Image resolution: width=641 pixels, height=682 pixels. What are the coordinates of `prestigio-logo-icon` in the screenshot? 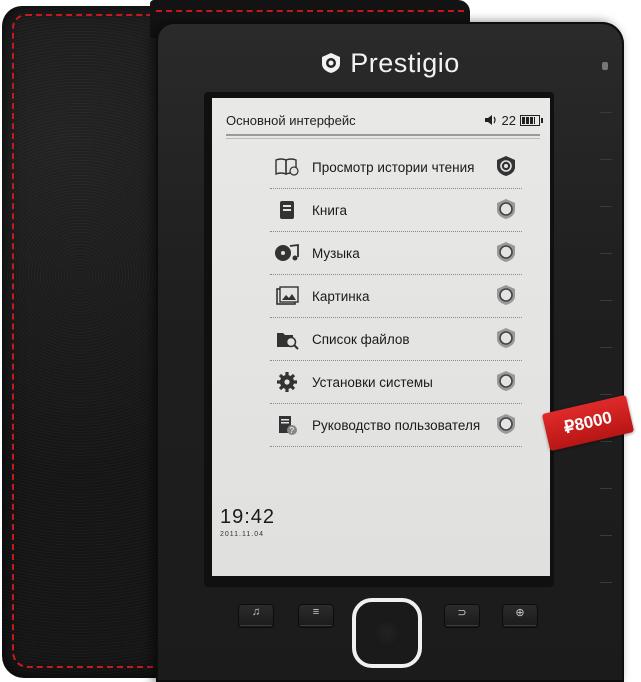 It's located at (331, 63).